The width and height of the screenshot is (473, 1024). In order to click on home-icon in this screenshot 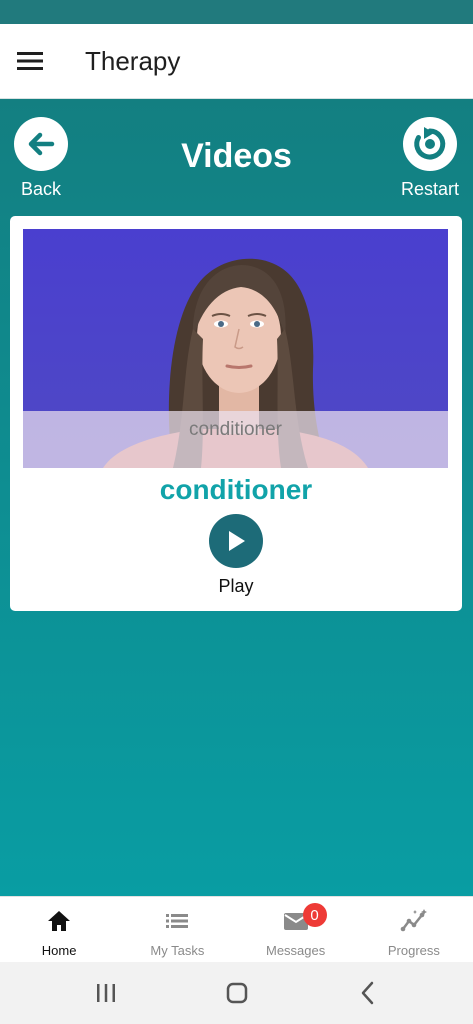, I will do `click(59, 921)`.